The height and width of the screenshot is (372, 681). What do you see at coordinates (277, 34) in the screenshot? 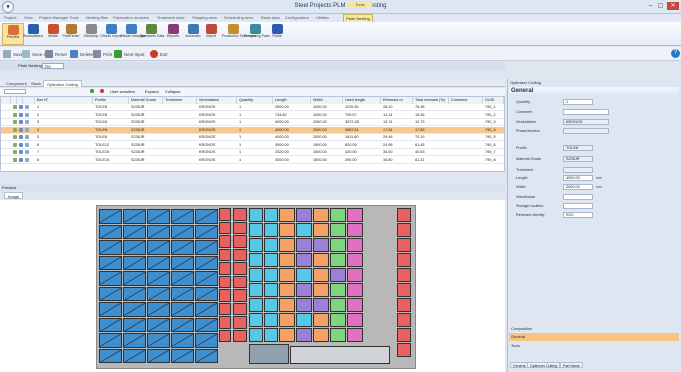
I see `ribbon-button-13: Fiddle` at bounding box center [277, 34].